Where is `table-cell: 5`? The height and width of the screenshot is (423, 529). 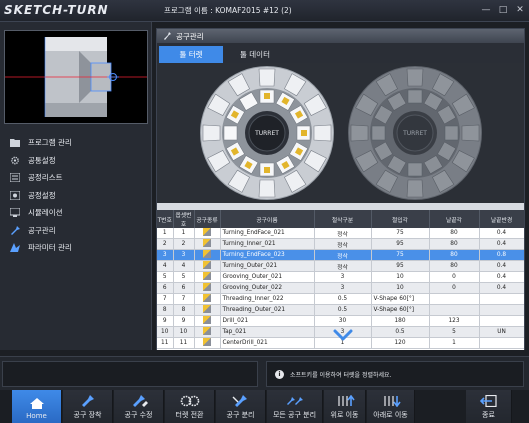 table-cell: 5 is located at coordinates (454, 332).